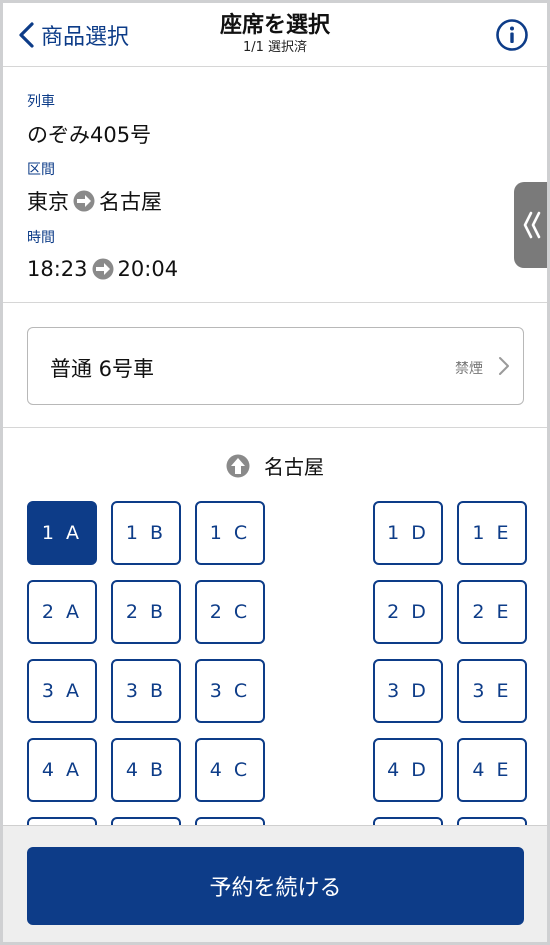 The image size is (550, 945). What do you see at coordinates (492, 533) in the screenshot?
I see `seat-button: 1 E` at bounding box center [492, 533].